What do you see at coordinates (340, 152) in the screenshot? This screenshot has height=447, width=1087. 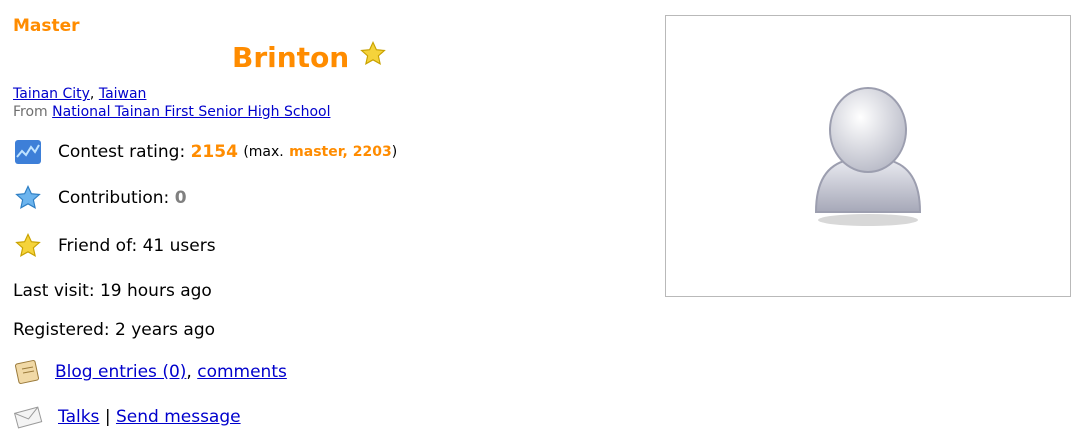 I see `max-rank-rating: master, 2203` at bounding box center [340, 152].